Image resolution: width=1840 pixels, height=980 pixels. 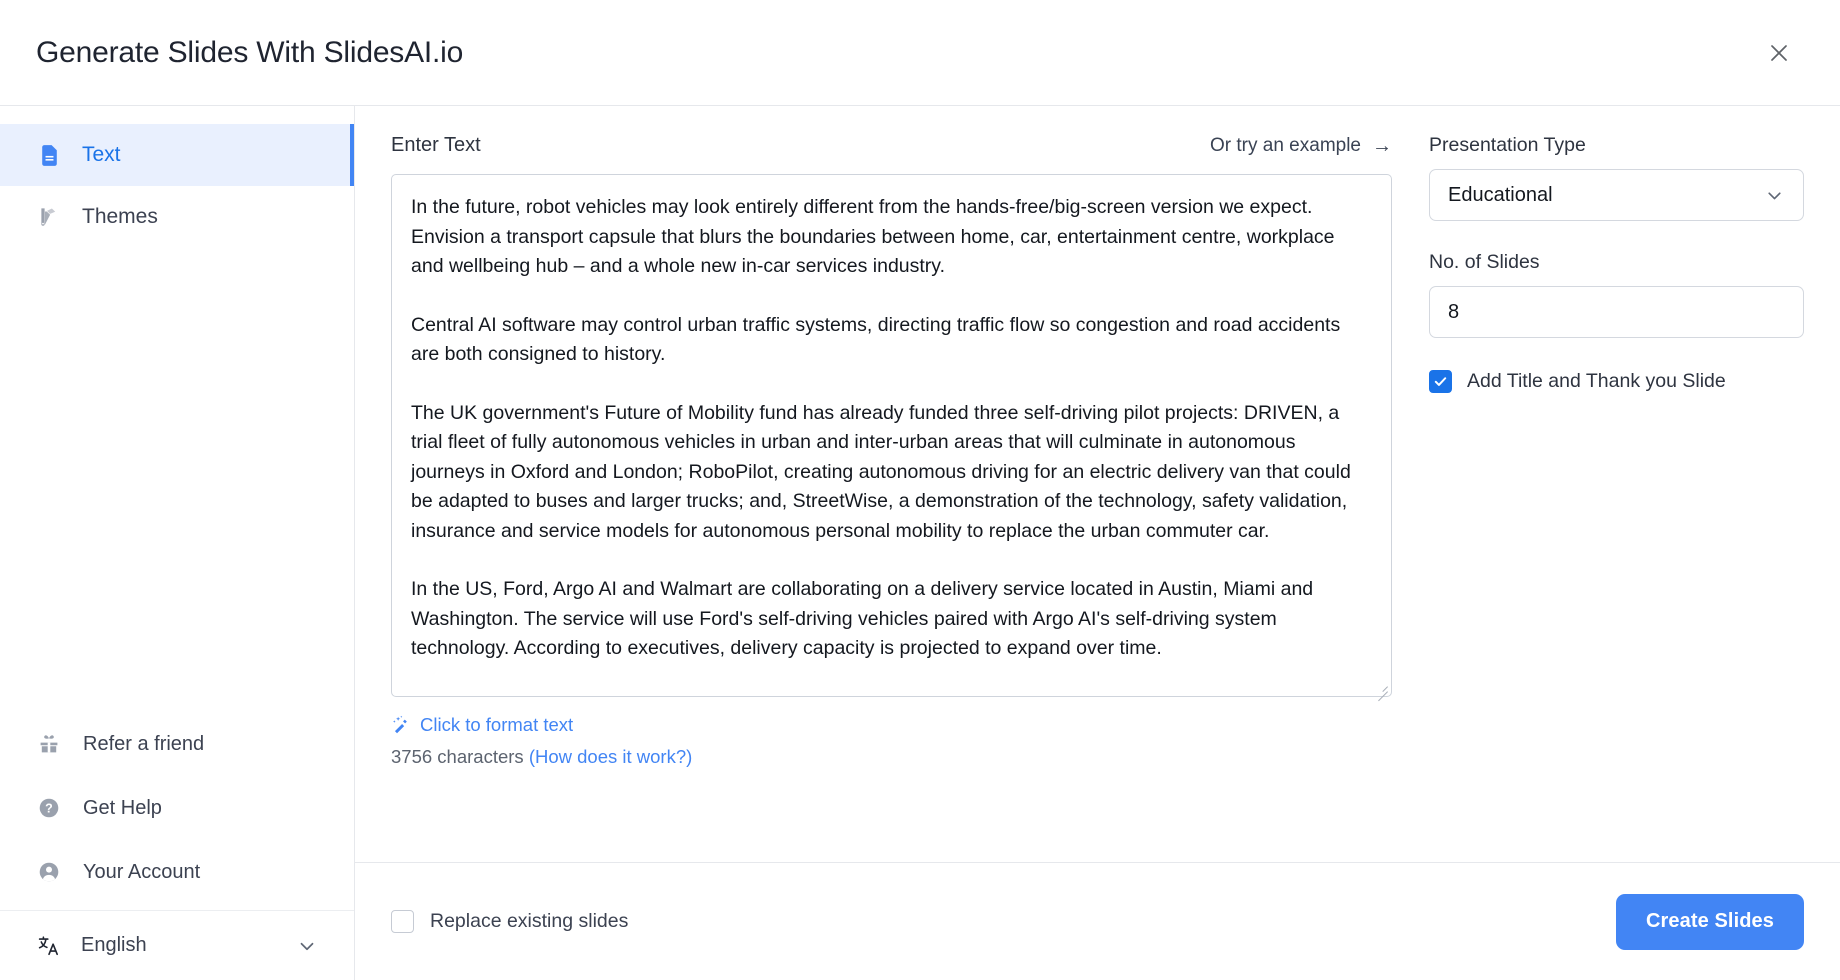 What do you see at coordinates (1616, 236) in the screenshot?
I see `options-spacer` at bounding box center [1616, 236].